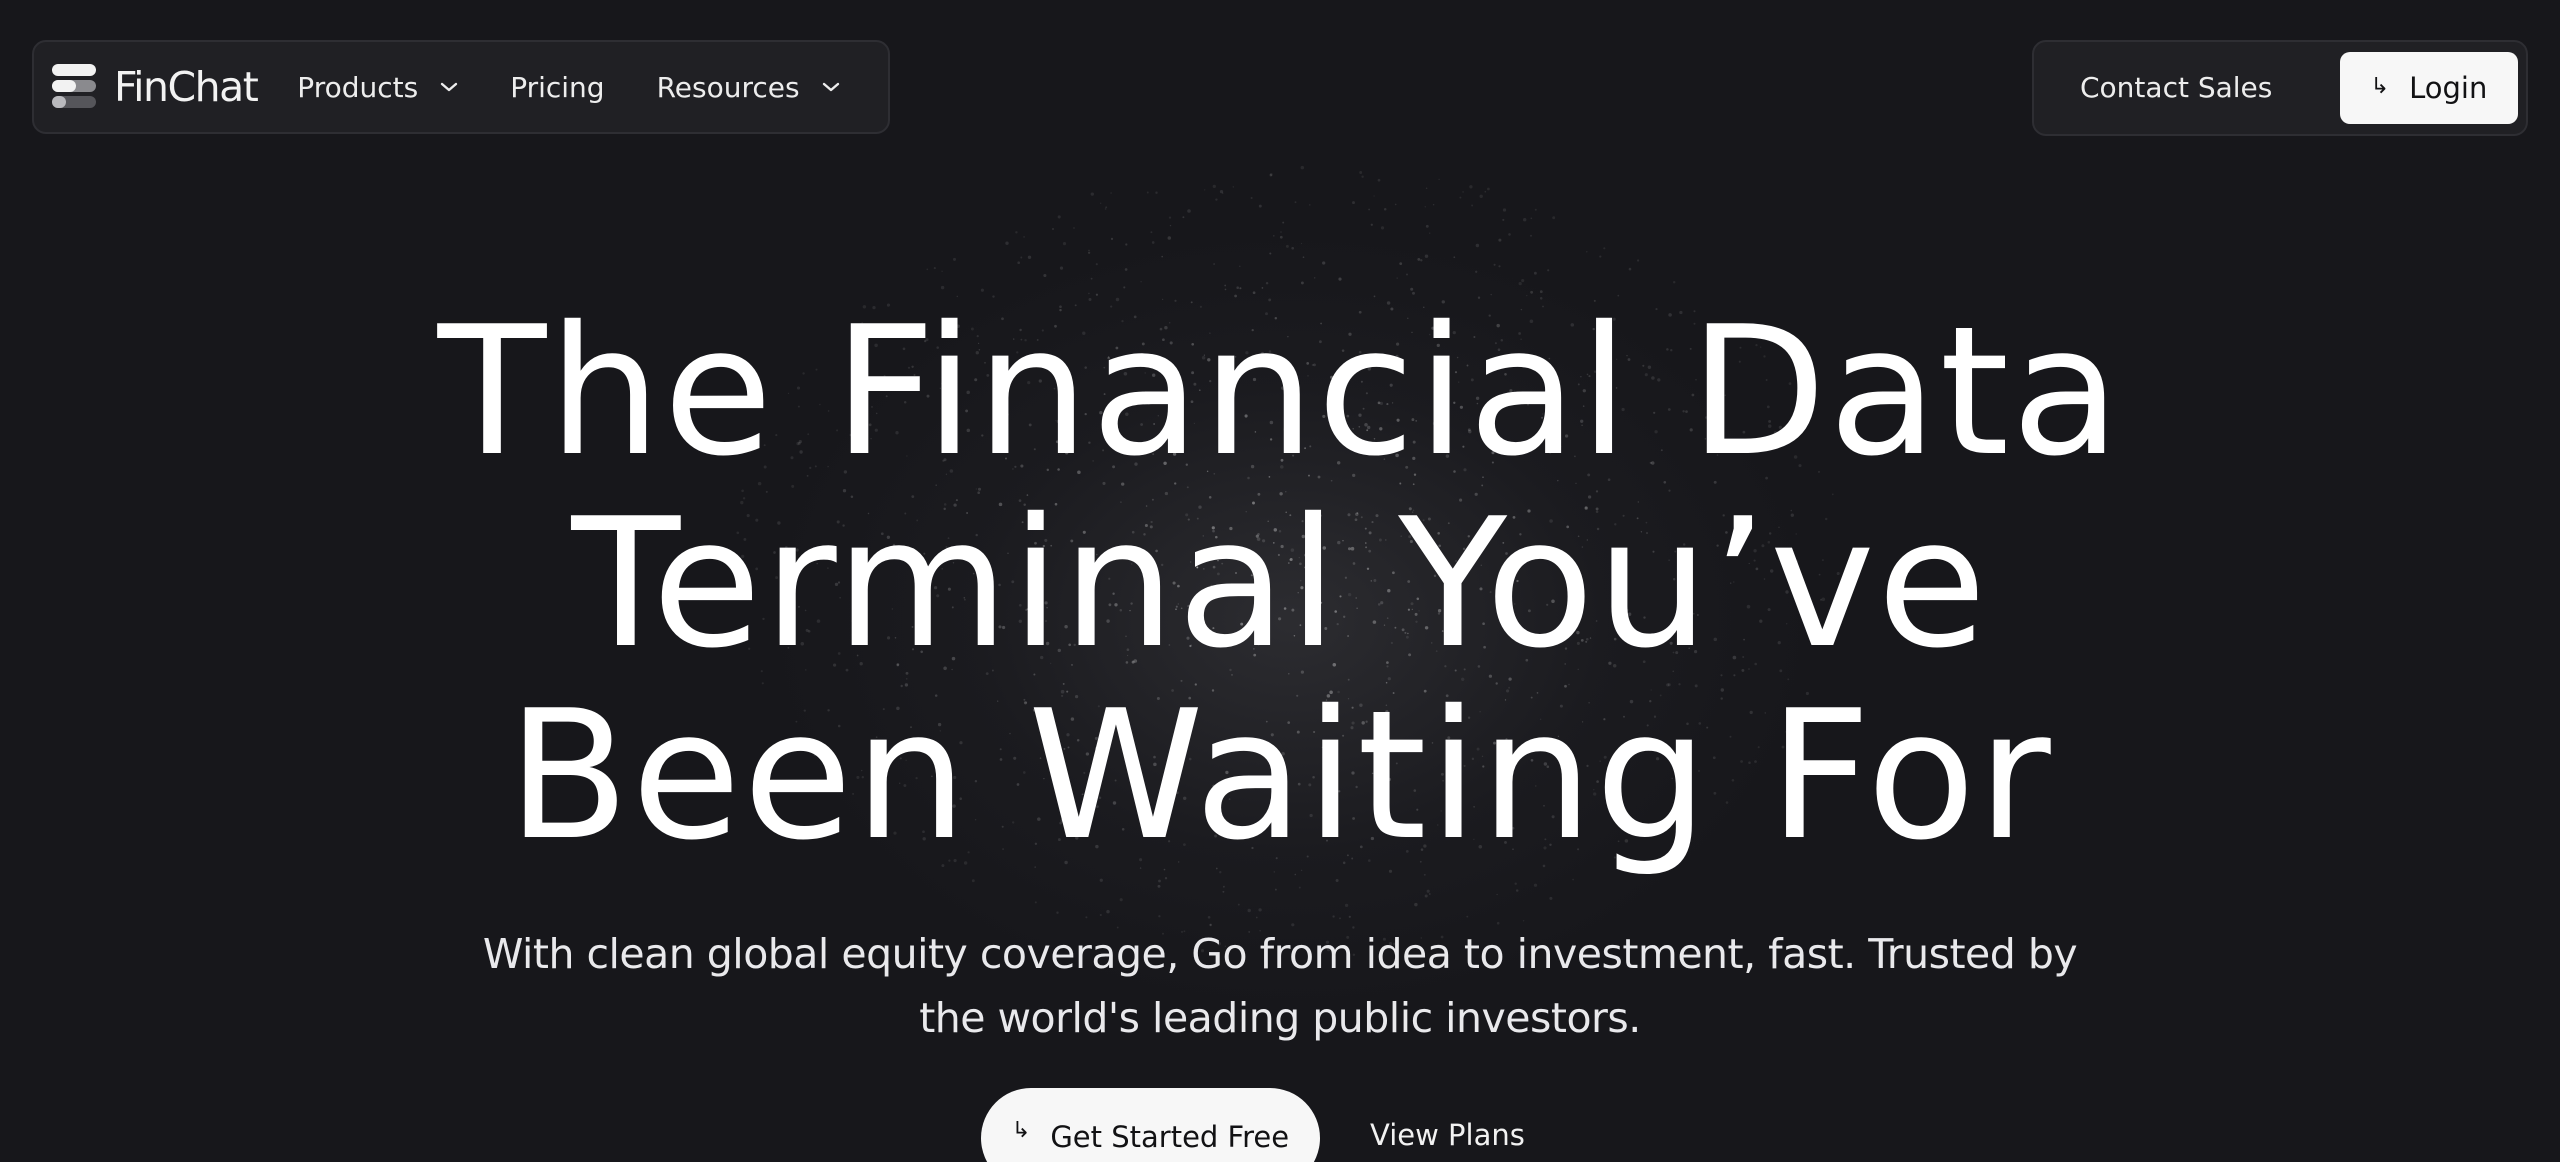 This screenshot has height=1162, width=2560. I want to click on hero-title-line: Been Waiting For, so click(1280, 775).